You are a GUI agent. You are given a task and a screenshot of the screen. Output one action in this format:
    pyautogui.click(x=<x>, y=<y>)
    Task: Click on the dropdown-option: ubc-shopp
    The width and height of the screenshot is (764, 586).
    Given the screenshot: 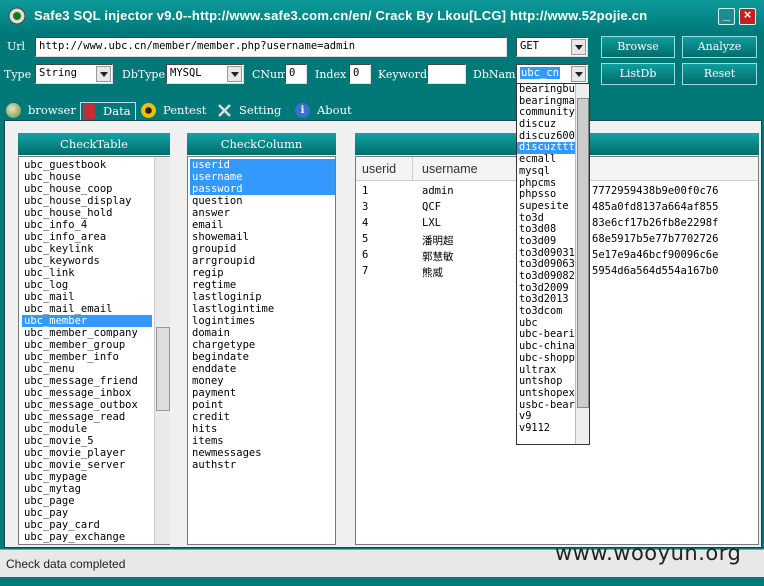 What is the action you would take?
    pyautogui.click(x=546, y=359)
    